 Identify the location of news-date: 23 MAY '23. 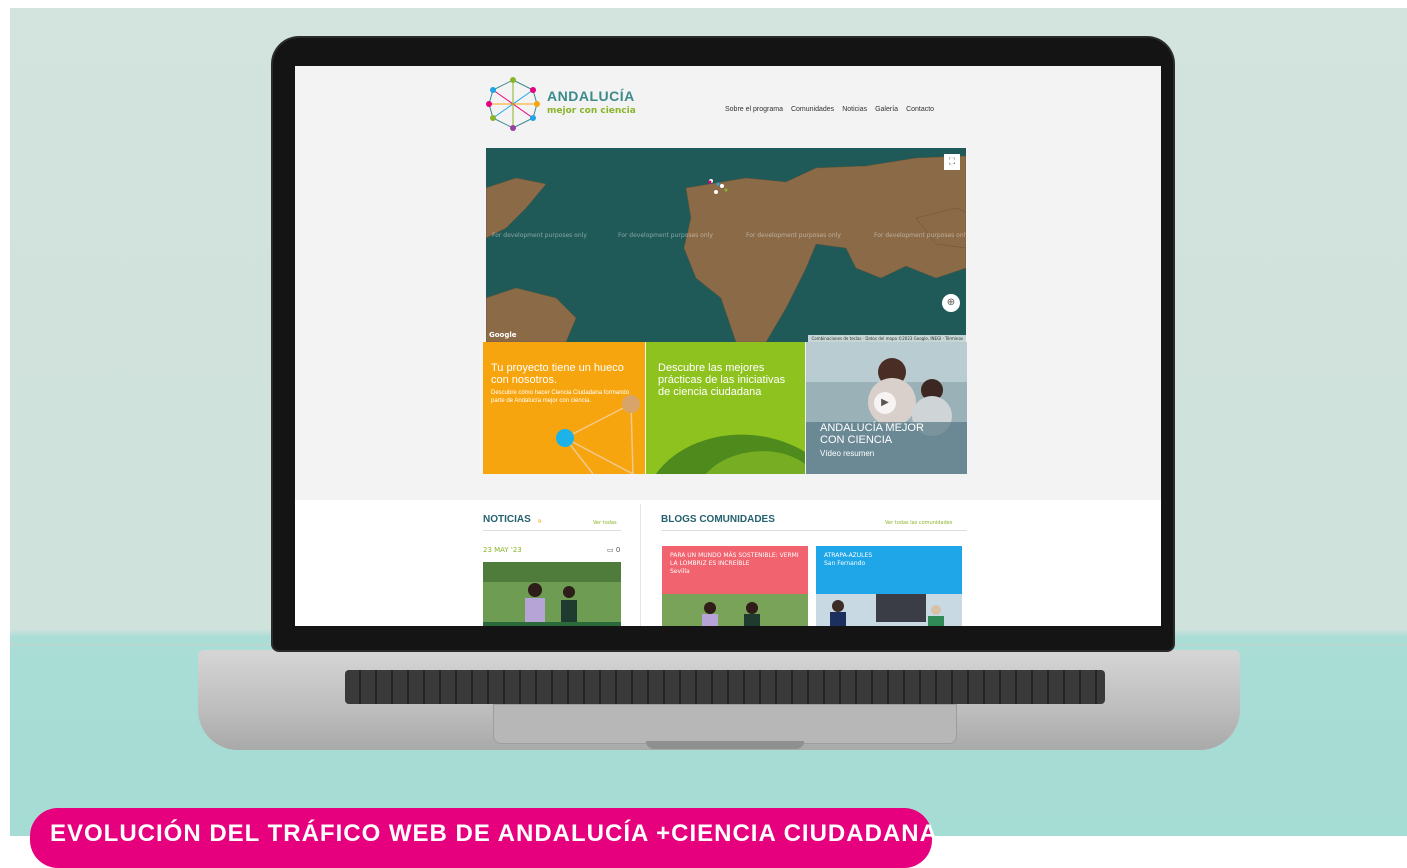
(502, 550).